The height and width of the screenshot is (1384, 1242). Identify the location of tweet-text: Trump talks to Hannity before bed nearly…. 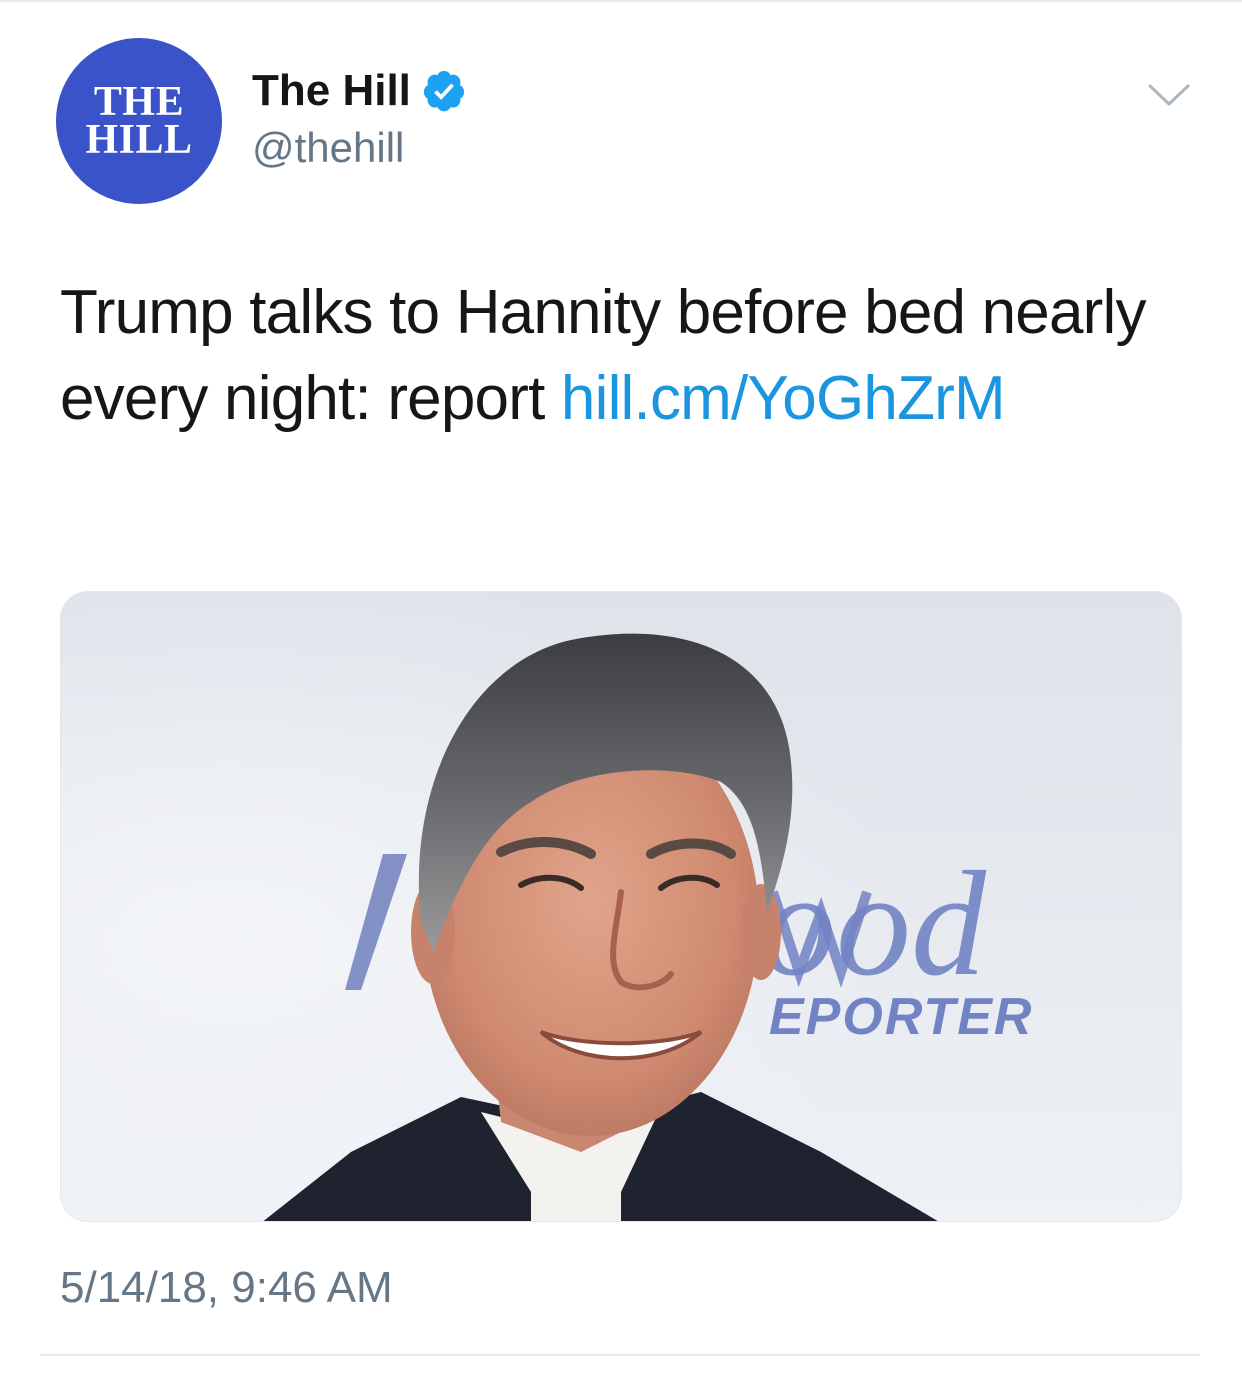
(620, 356).